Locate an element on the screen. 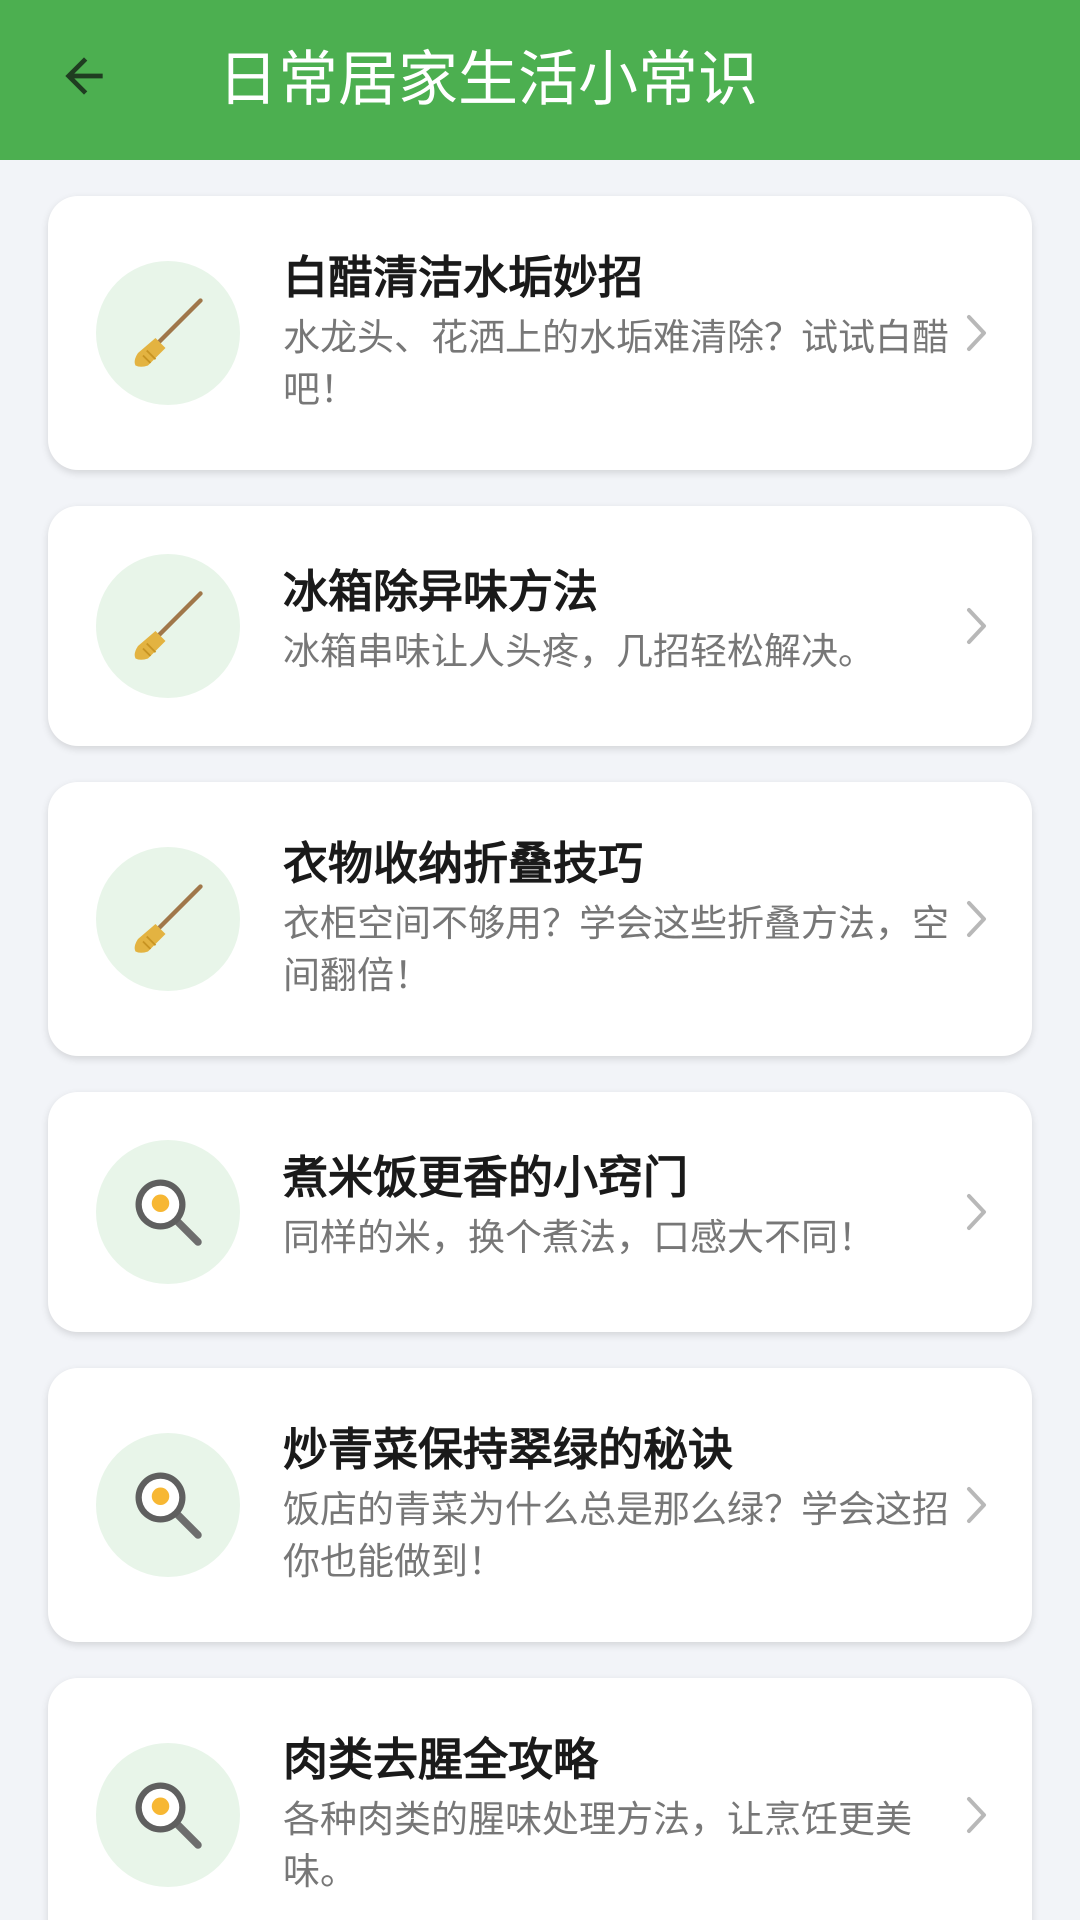 This screenshot has height=1920, width=1080. item-title: 白醋清洁水垢妙招 is located at coordinates (463, 277).